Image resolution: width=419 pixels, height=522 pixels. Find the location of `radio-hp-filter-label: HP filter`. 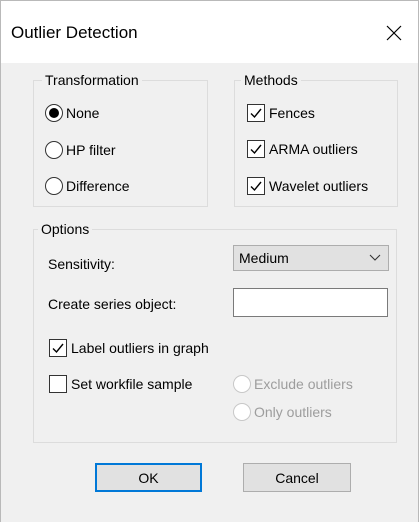

radio-hp-filter-label: HP filter is located at coordinates (91, 150).